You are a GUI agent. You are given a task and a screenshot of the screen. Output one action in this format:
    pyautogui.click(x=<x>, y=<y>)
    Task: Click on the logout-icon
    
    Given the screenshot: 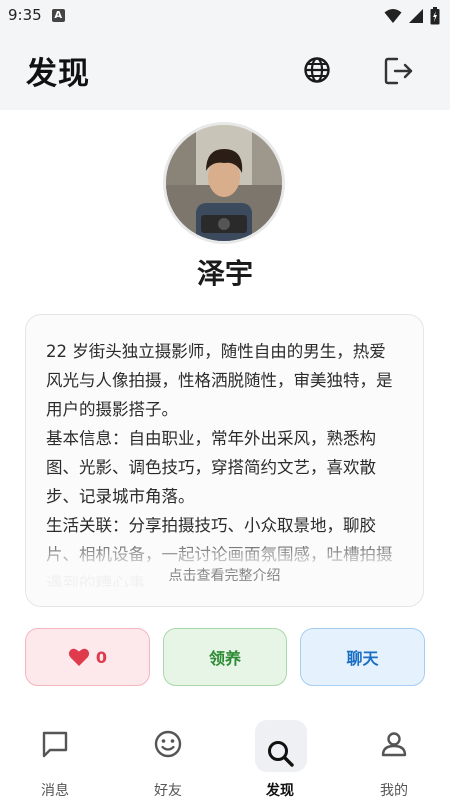 What is the action you would take?
    pyautogui.click(x=398, y=71)
    